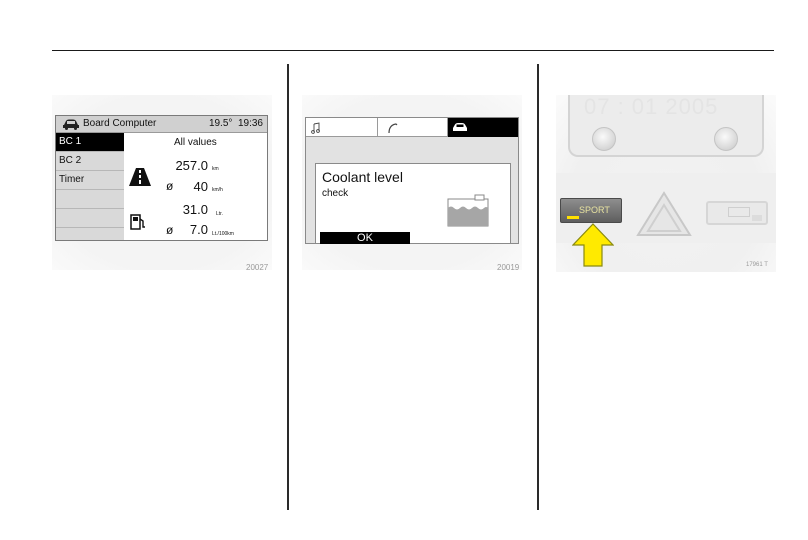 The width and height of the screenshot is (808, 540). I want to click on airbag-indicator, so click(737, 213).